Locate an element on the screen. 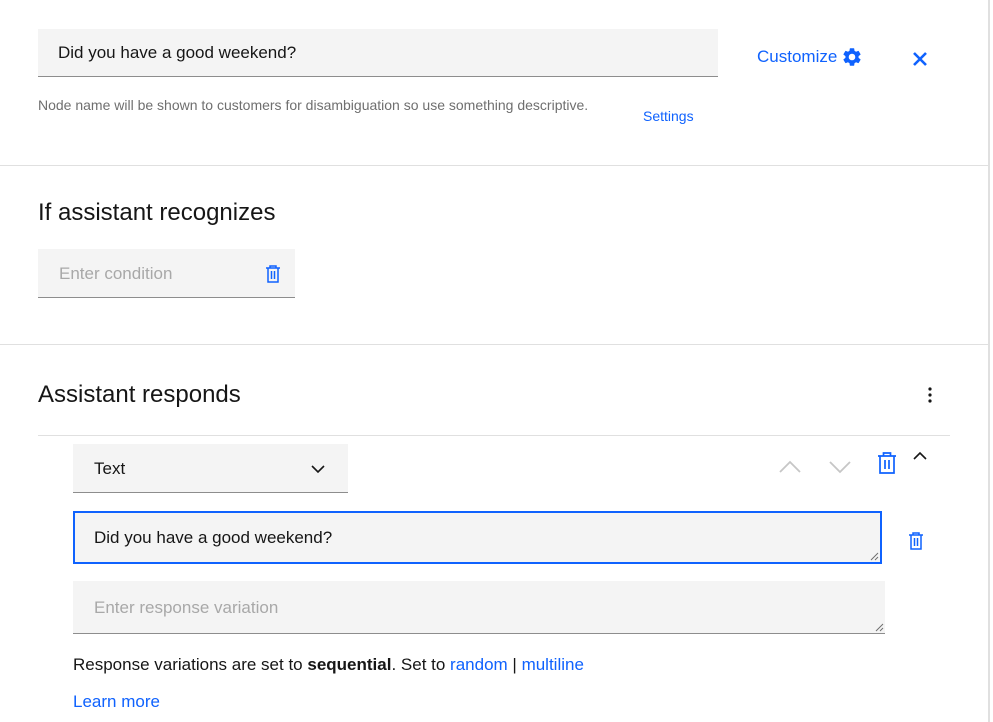 Image resolution: width=993 pixels, height=722 pixels. move-up-icon is located at coordinates (790, 467).